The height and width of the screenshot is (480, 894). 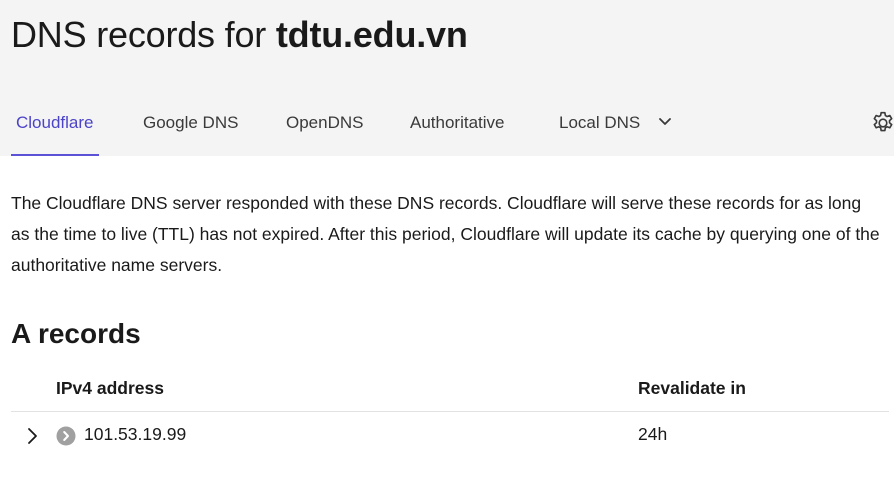 I want to click on column-header-revalidate: Revalidate in, so click(x=692, y=388).